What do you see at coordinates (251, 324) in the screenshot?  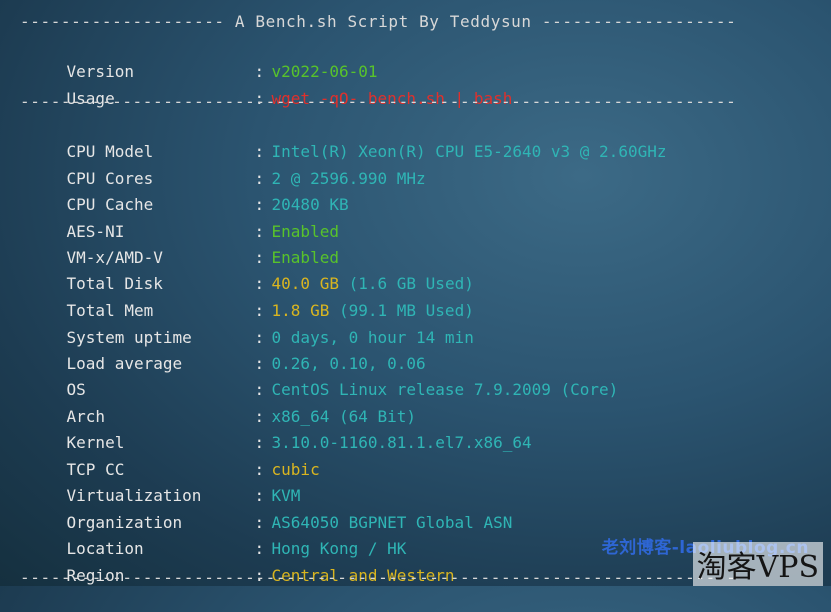 I see `row-uptime: System uptime:0 days, 0 hour 14 min` at bounding box center [251, 324].